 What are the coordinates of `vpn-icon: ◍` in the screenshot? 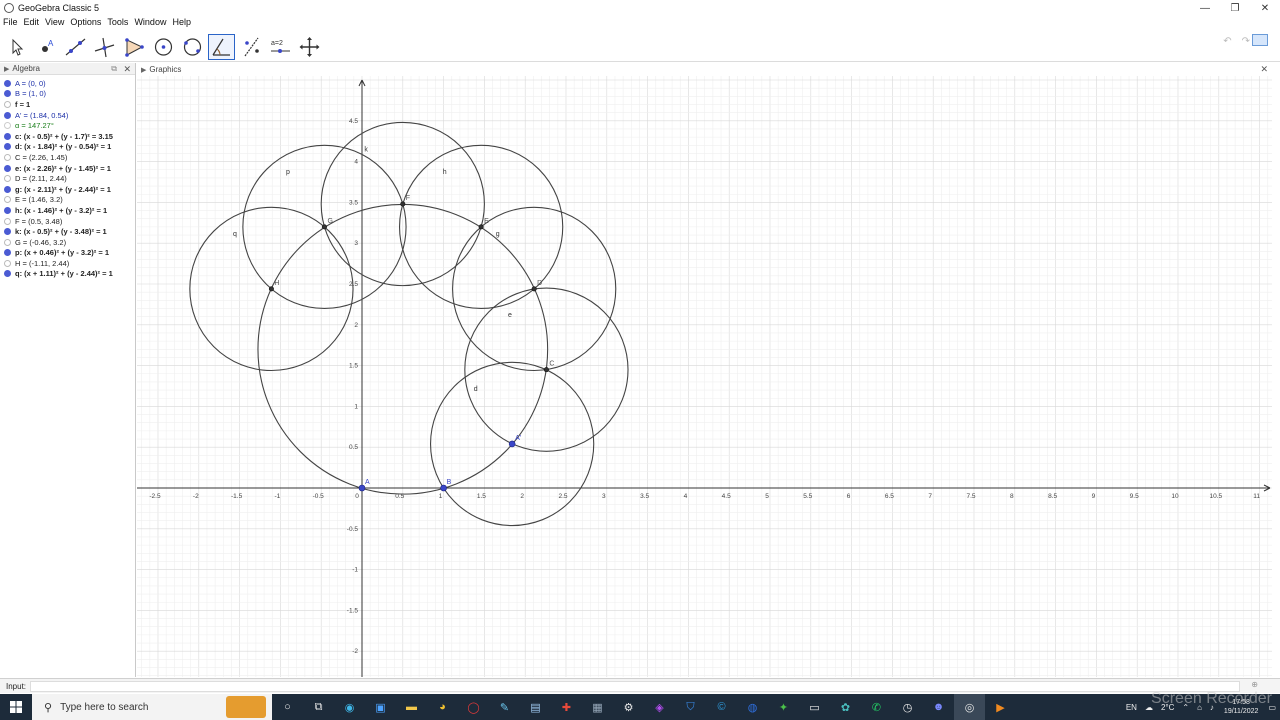 It's located at (752, 707).